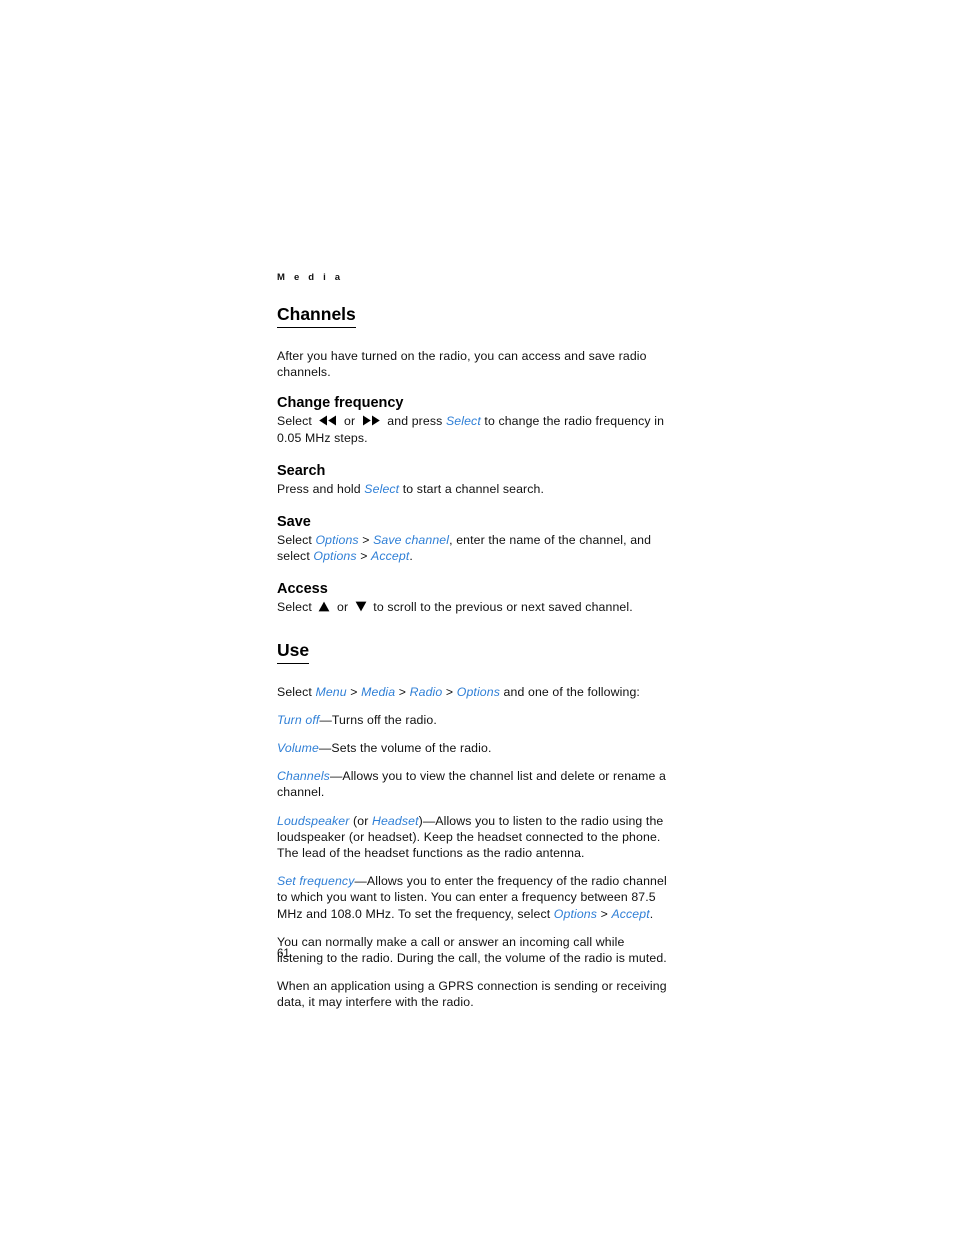 This screenshot has height=1235, width=954. Describe the element at coordinates (313, 821) in the screenshot. I see `link-loudspeaker: Loudspeaker` at that location.